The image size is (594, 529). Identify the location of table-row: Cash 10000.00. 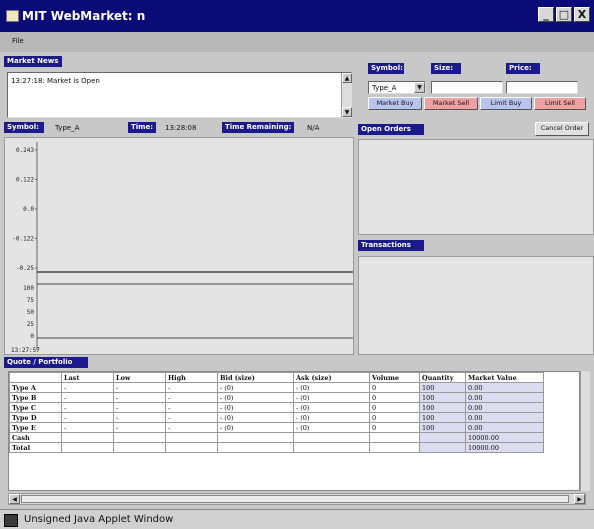
(276, 437).